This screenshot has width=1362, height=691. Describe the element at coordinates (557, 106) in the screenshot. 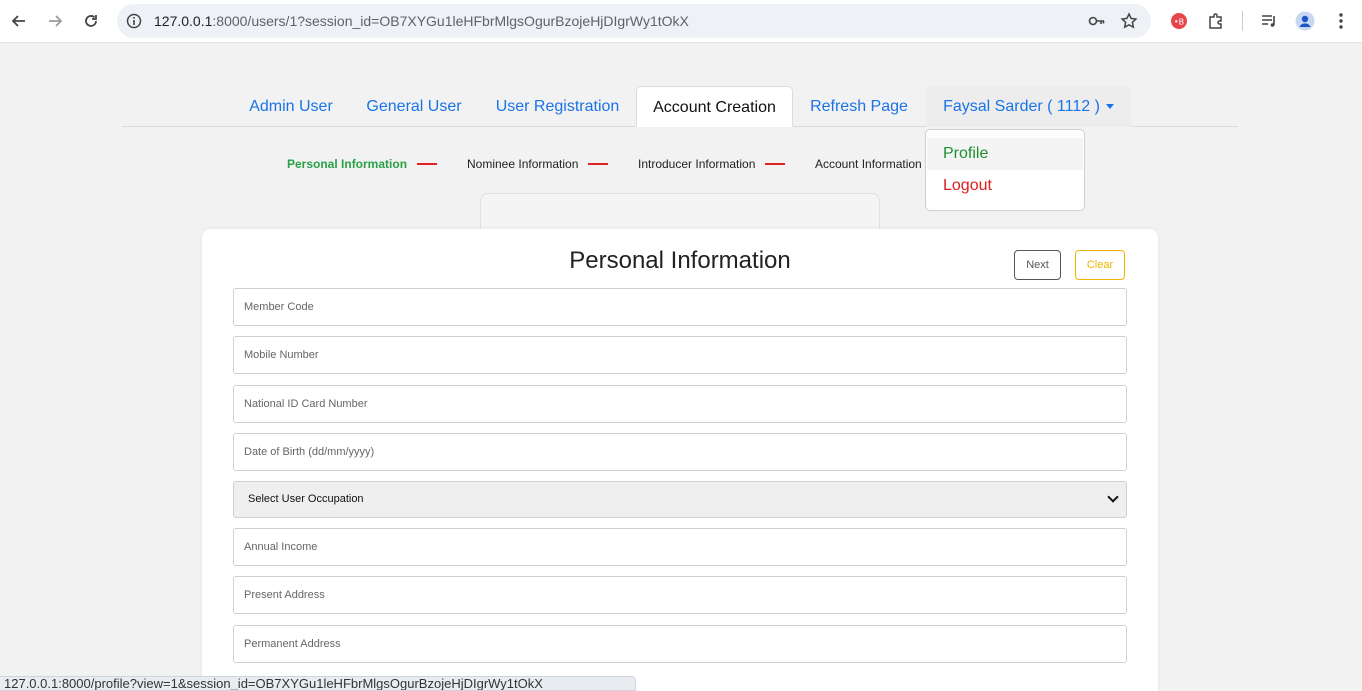

I see `tab-user-registration: User Registration` at that location.